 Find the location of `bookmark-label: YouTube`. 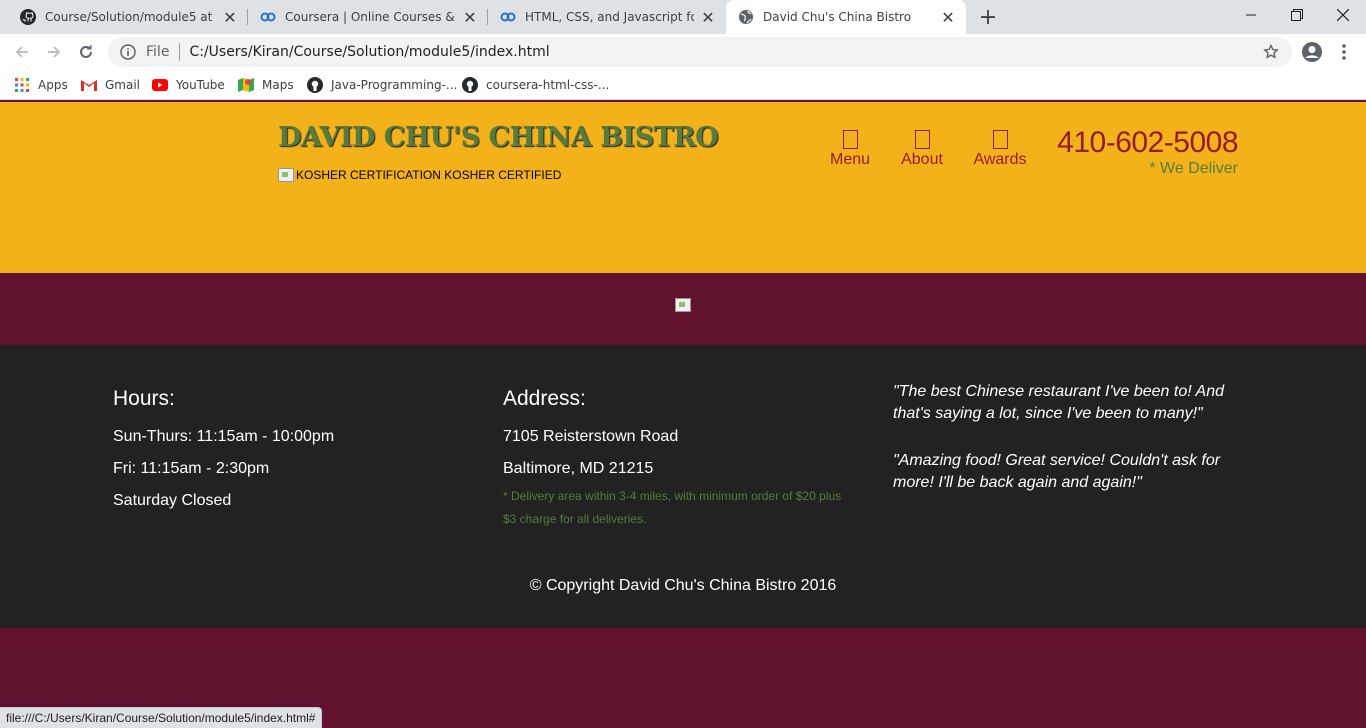

bookmark-label: YouTube is located at coordinates (200, 85).